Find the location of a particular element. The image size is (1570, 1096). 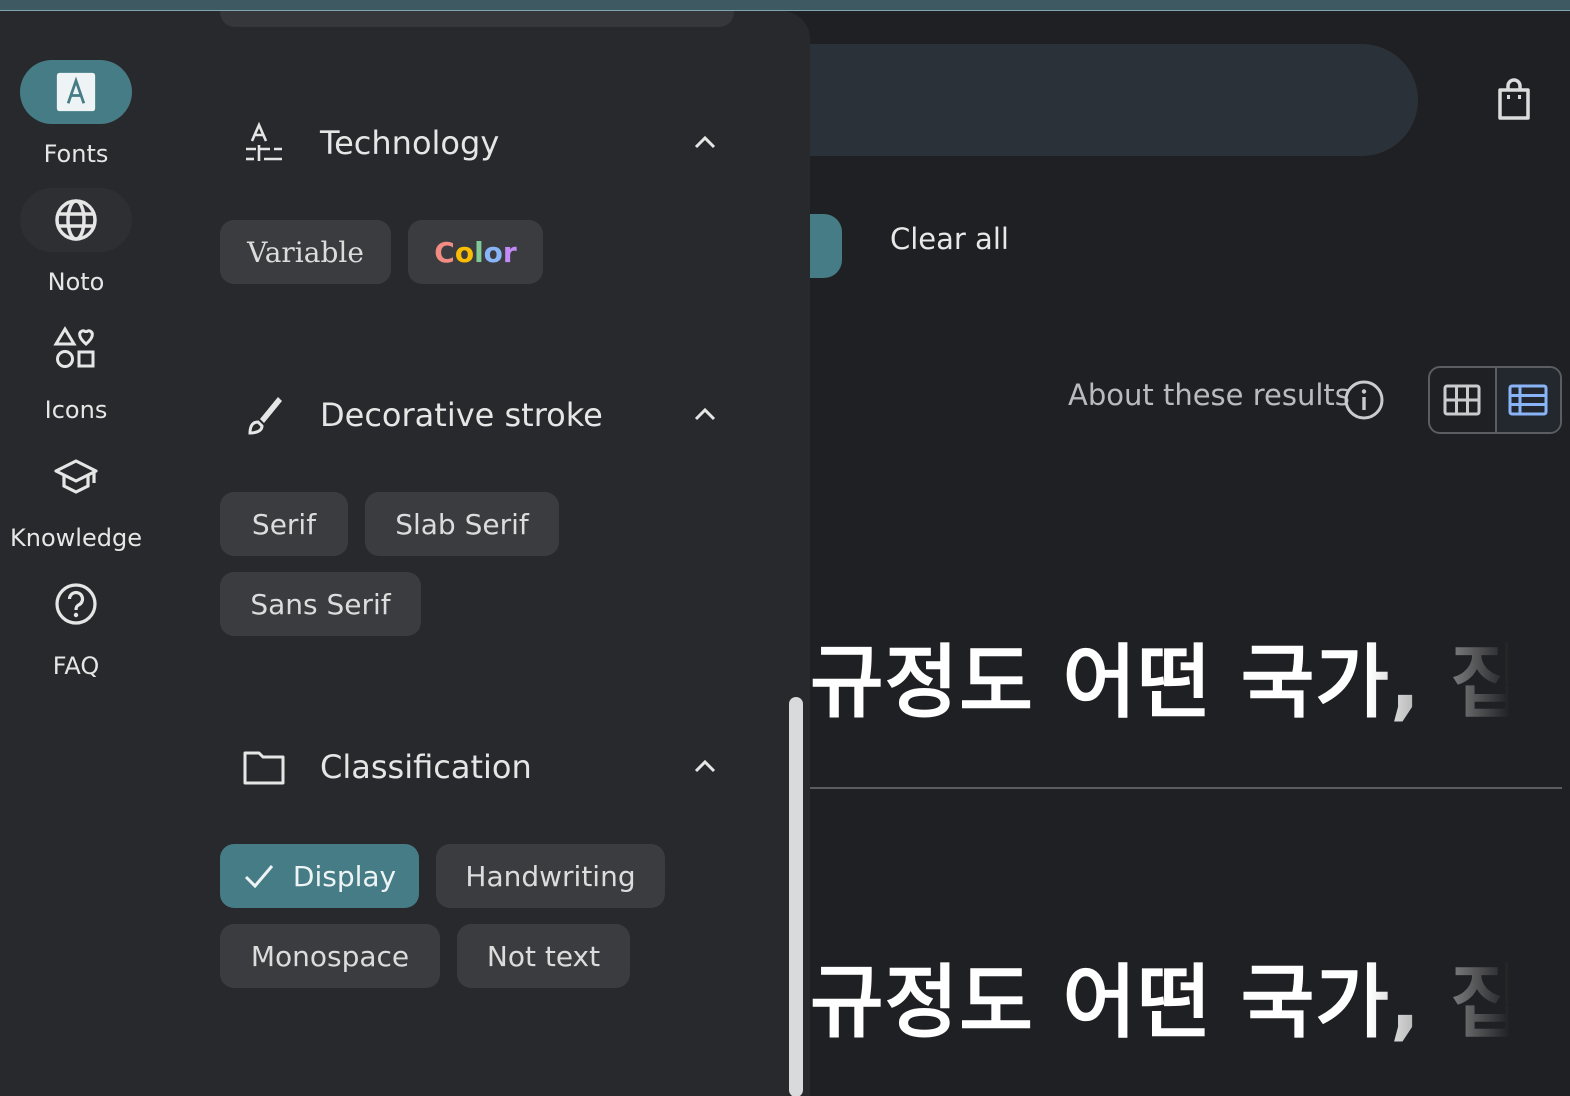

list-view-button is located at coordinates (1527, 400).